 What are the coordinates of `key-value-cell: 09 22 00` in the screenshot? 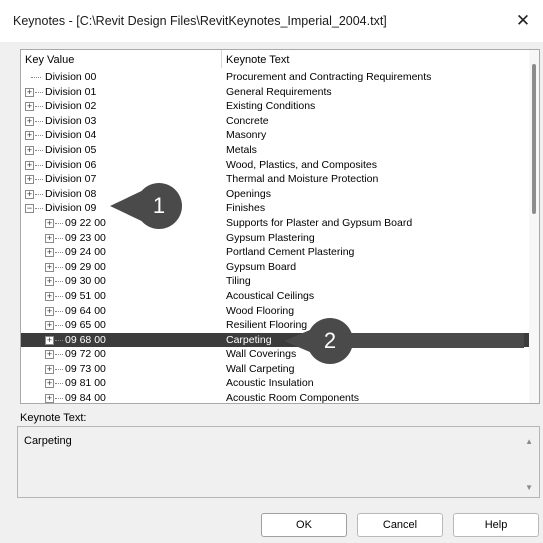 It's located at (85, 222).